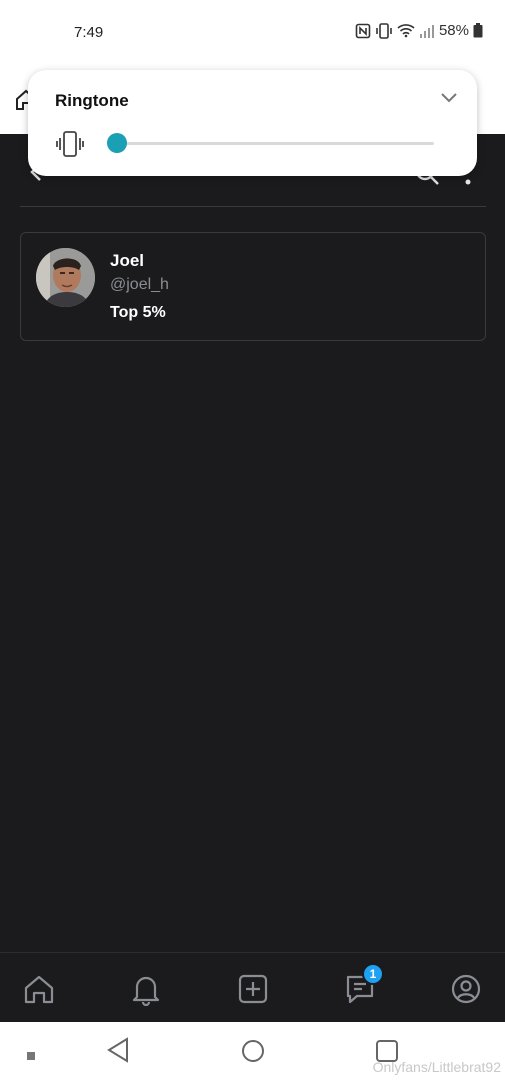 This screenshot has height=1080, width=505. What do you see at coordinates (253, 1053) in the screenshot?
I see `system-home-icon` at bounding box center [253, 1053].